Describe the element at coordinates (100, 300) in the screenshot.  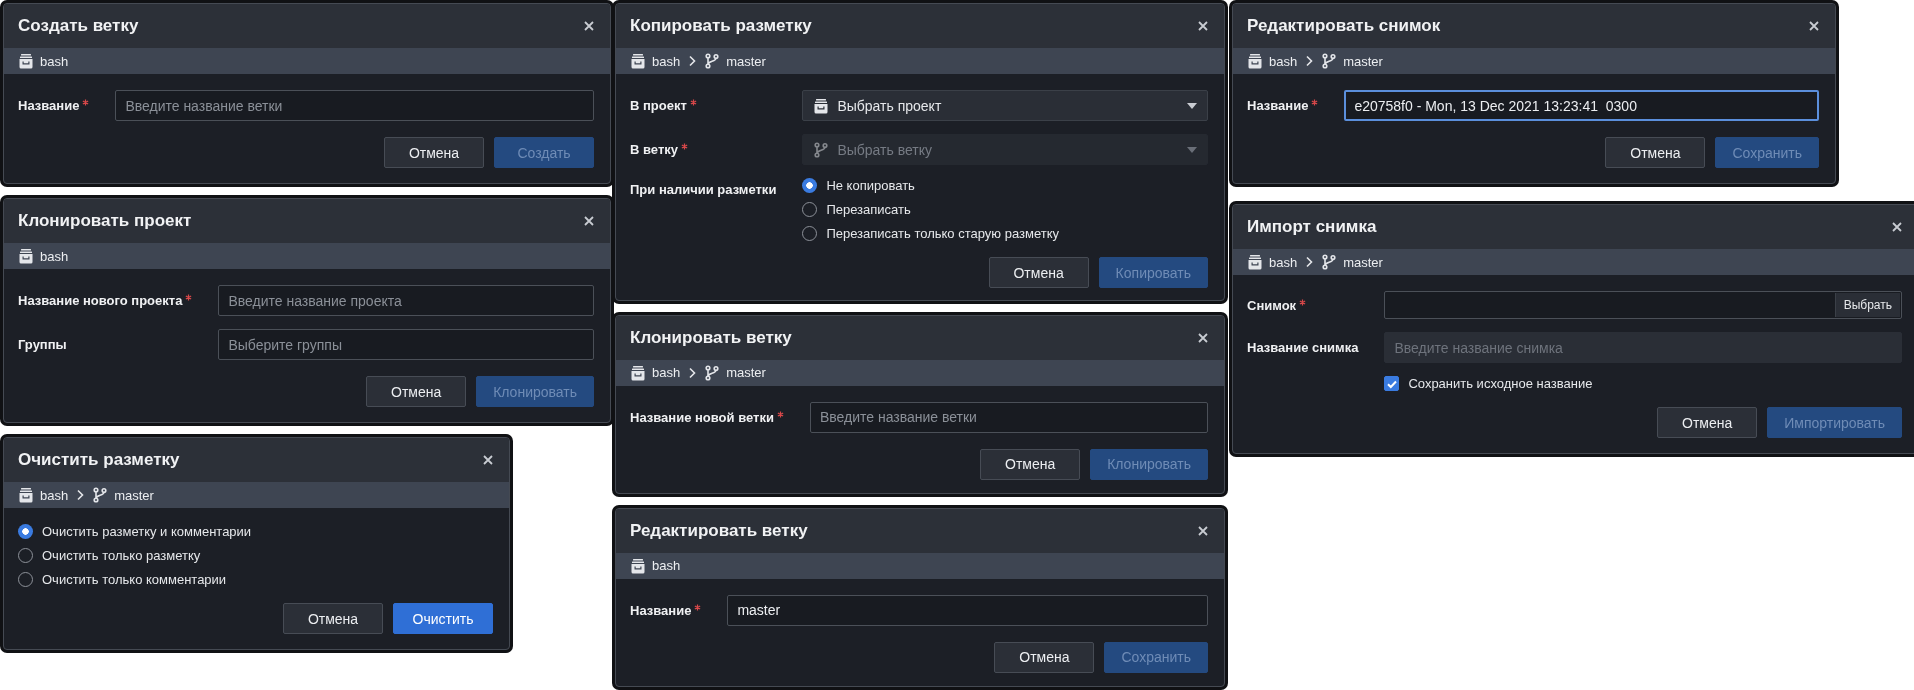
I see `field-label: Название нового проекта` at that location.